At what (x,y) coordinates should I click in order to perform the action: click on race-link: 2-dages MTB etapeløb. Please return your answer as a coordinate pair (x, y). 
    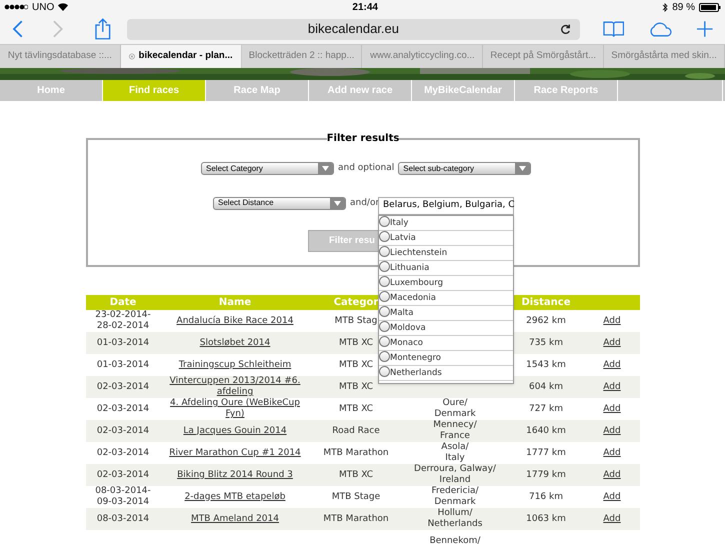
    Looking at the image, I should click on (235, 497).